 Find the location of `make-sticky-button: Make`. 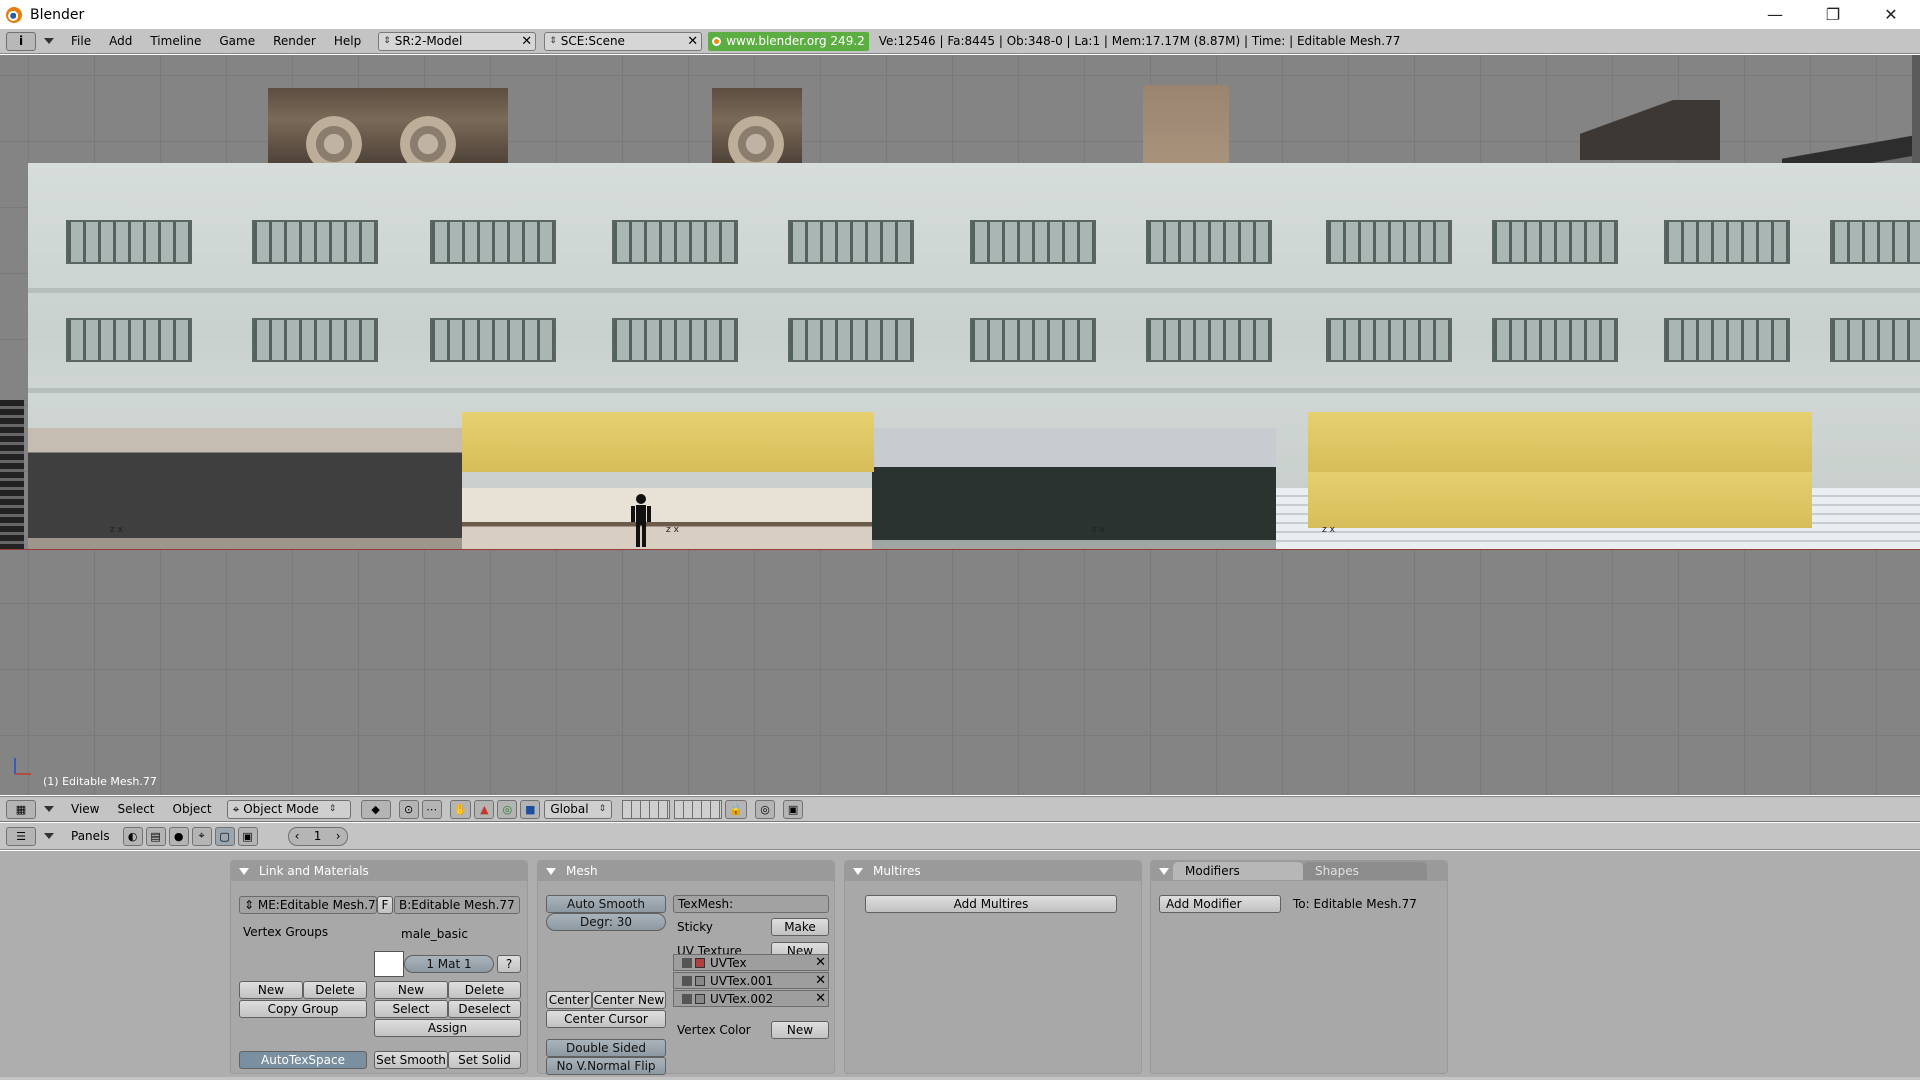

make-sticky-button: Make is located at coordinates (800, 927).